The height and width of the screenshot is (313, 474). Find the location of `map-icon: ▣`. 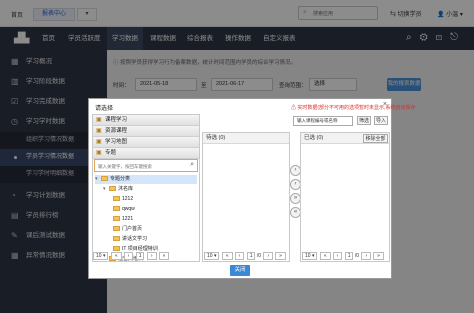

map-icon: ▣ is located at coordinates (99, 142).